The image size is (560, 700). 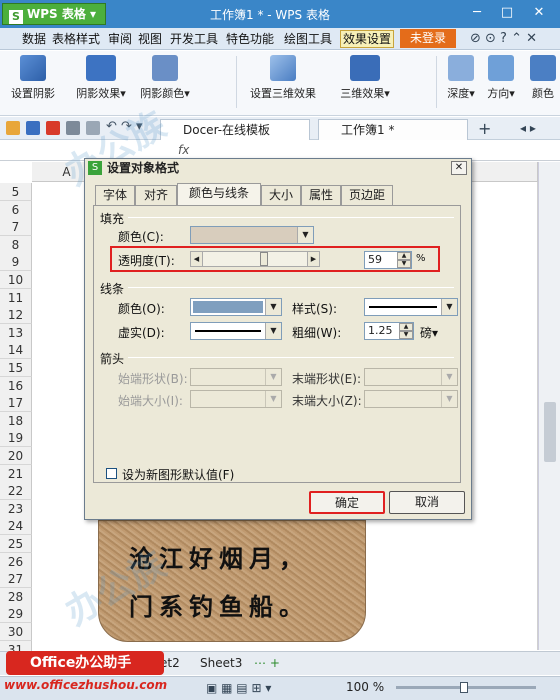 What do you see at coordinates (236, 377) in the screenshot?
I see `begin-style-combo: ▼` at bounding box center [236, 377].